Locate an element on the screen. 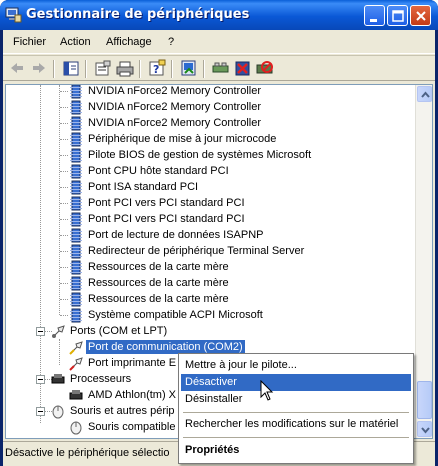 The height and width of the screenshot is (466, 438). category-processors-label: Processeurs is located at coordinates (101, 379).